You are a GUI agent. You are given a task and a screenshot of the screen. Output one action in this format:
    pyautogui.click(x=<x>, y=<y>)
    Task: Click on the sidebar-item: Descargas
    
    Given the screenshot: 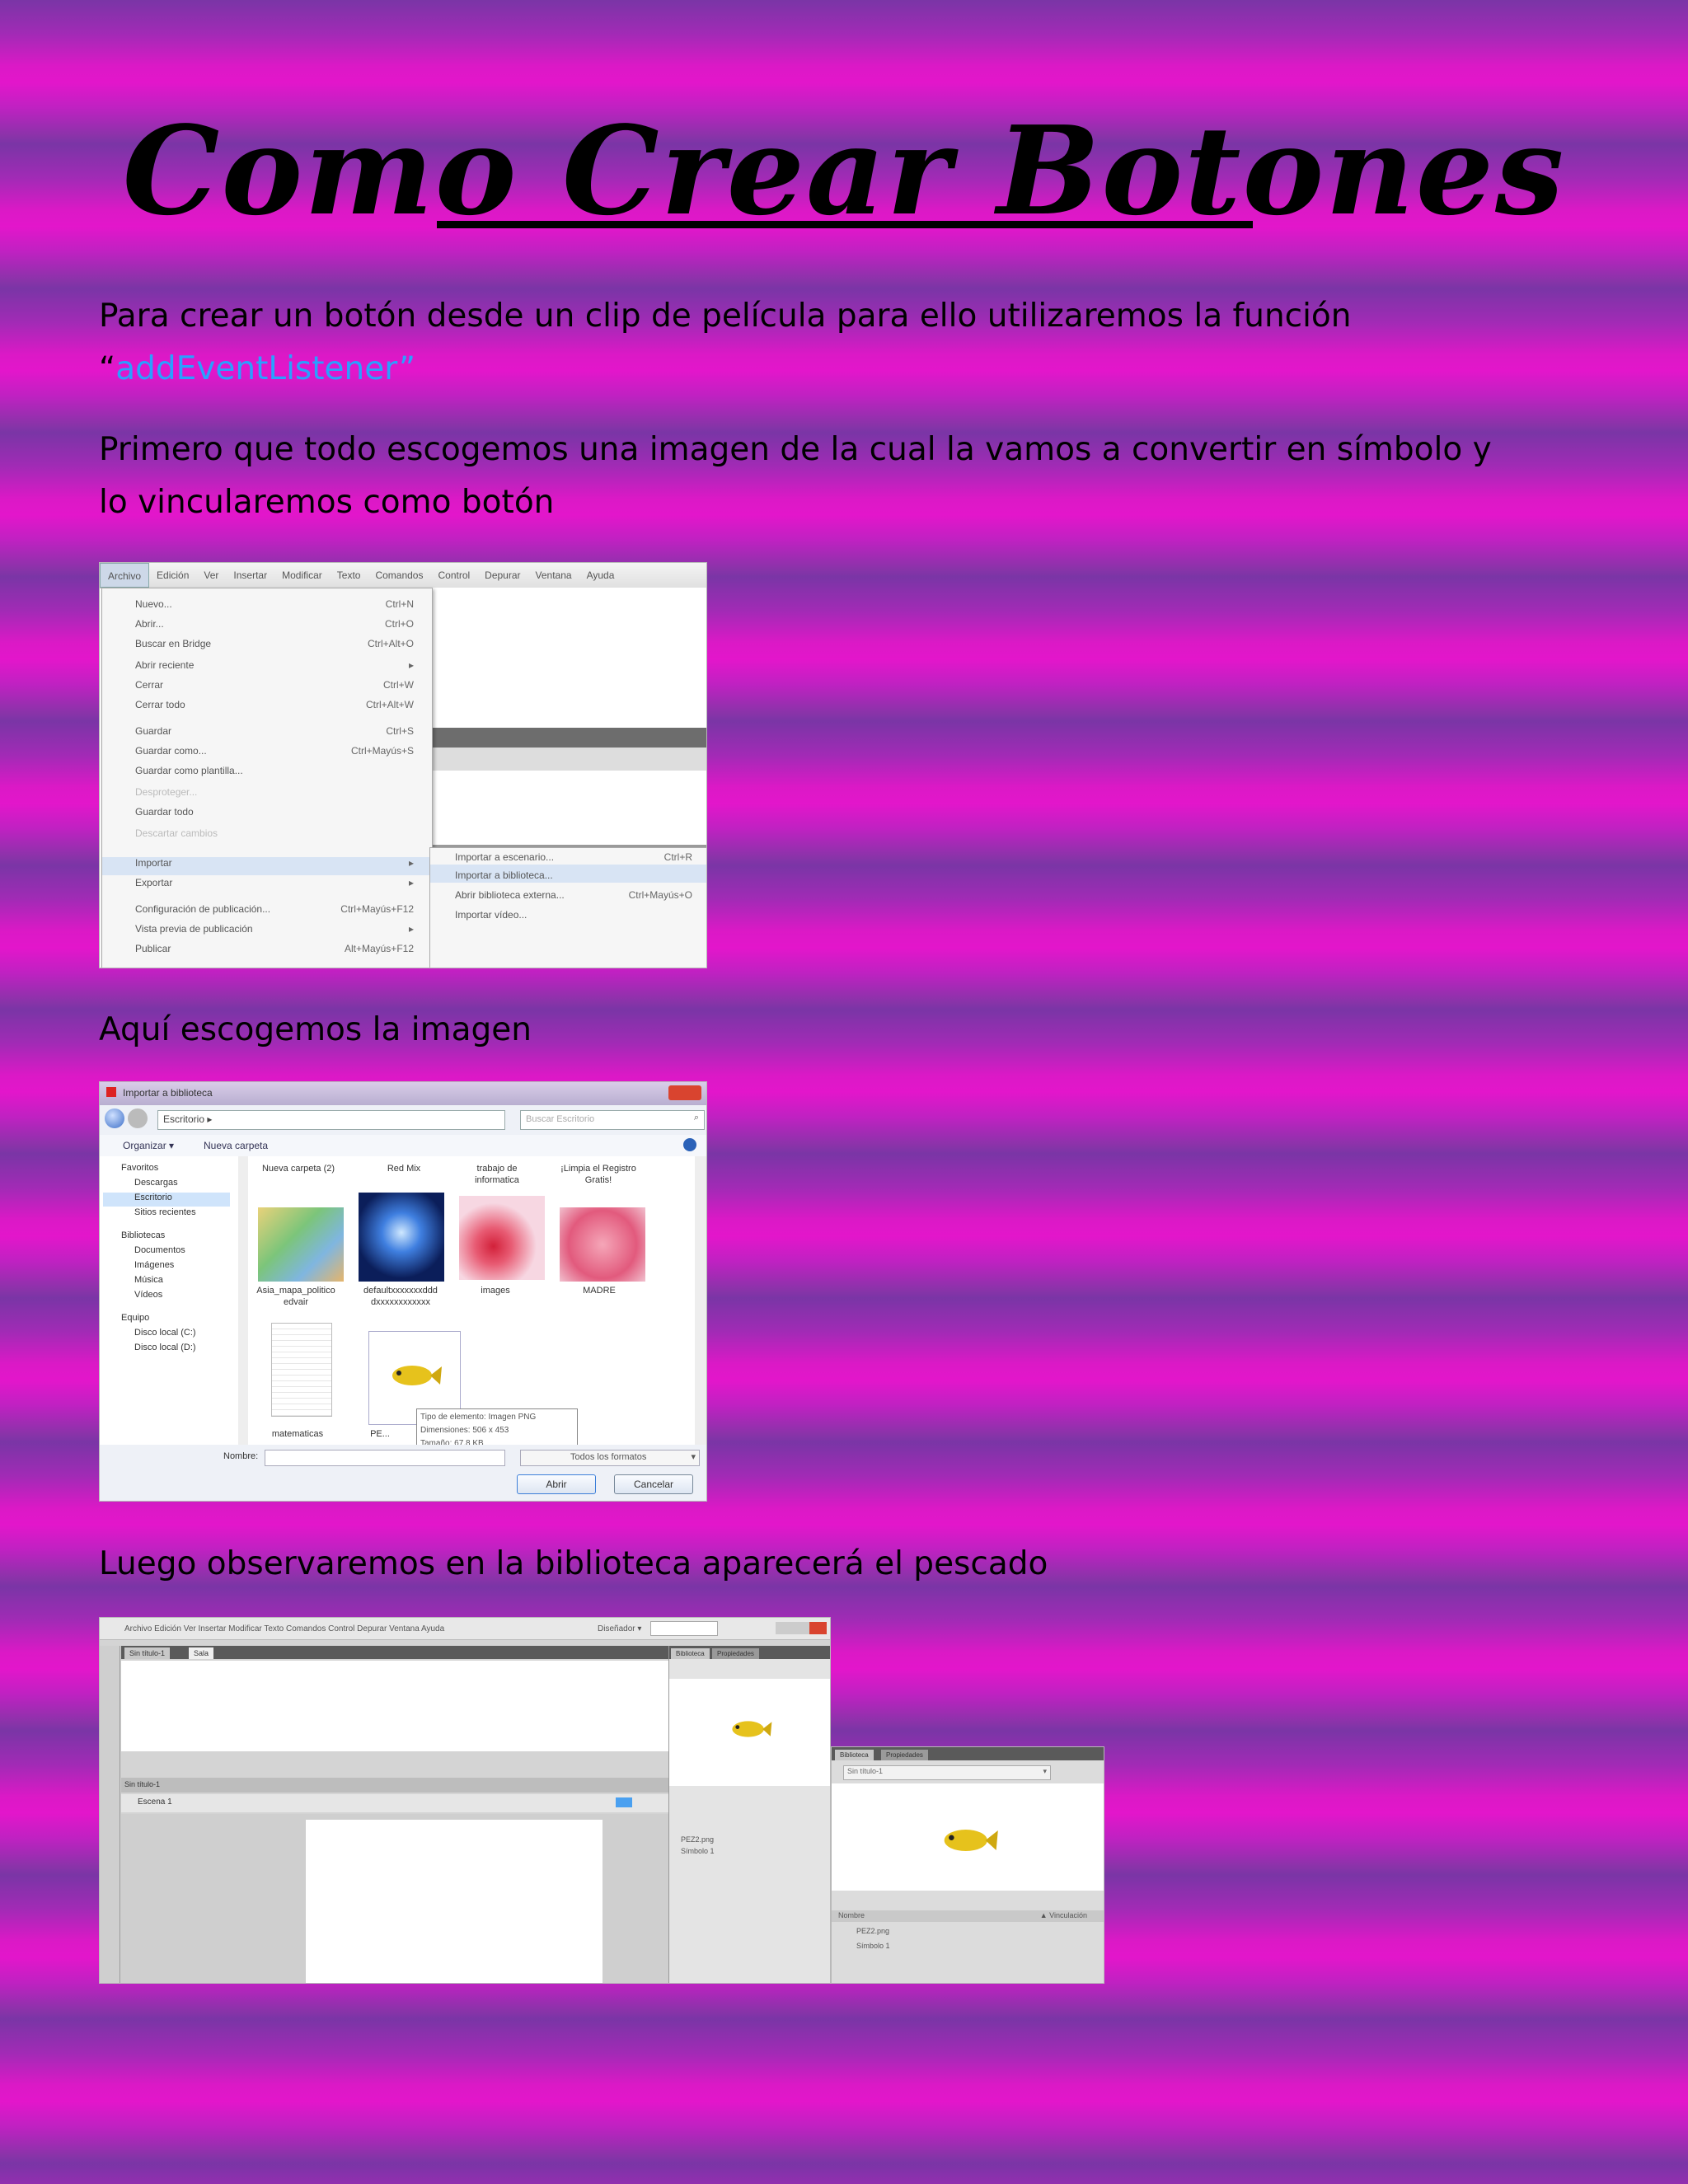 What is the action you would take?
    pyautogui.click(x=156, y=1183)
    